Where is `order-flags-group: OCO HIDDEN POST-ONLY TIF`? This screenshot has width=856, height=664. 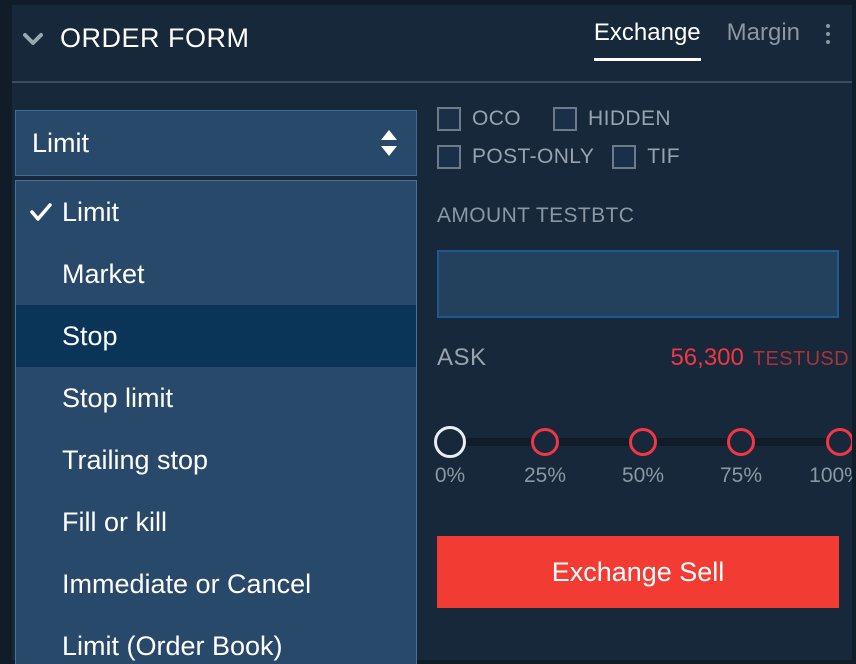
order-flags-group: OCO HIDDEN POST-ONLY TIF is located at coordinates (642, 138).